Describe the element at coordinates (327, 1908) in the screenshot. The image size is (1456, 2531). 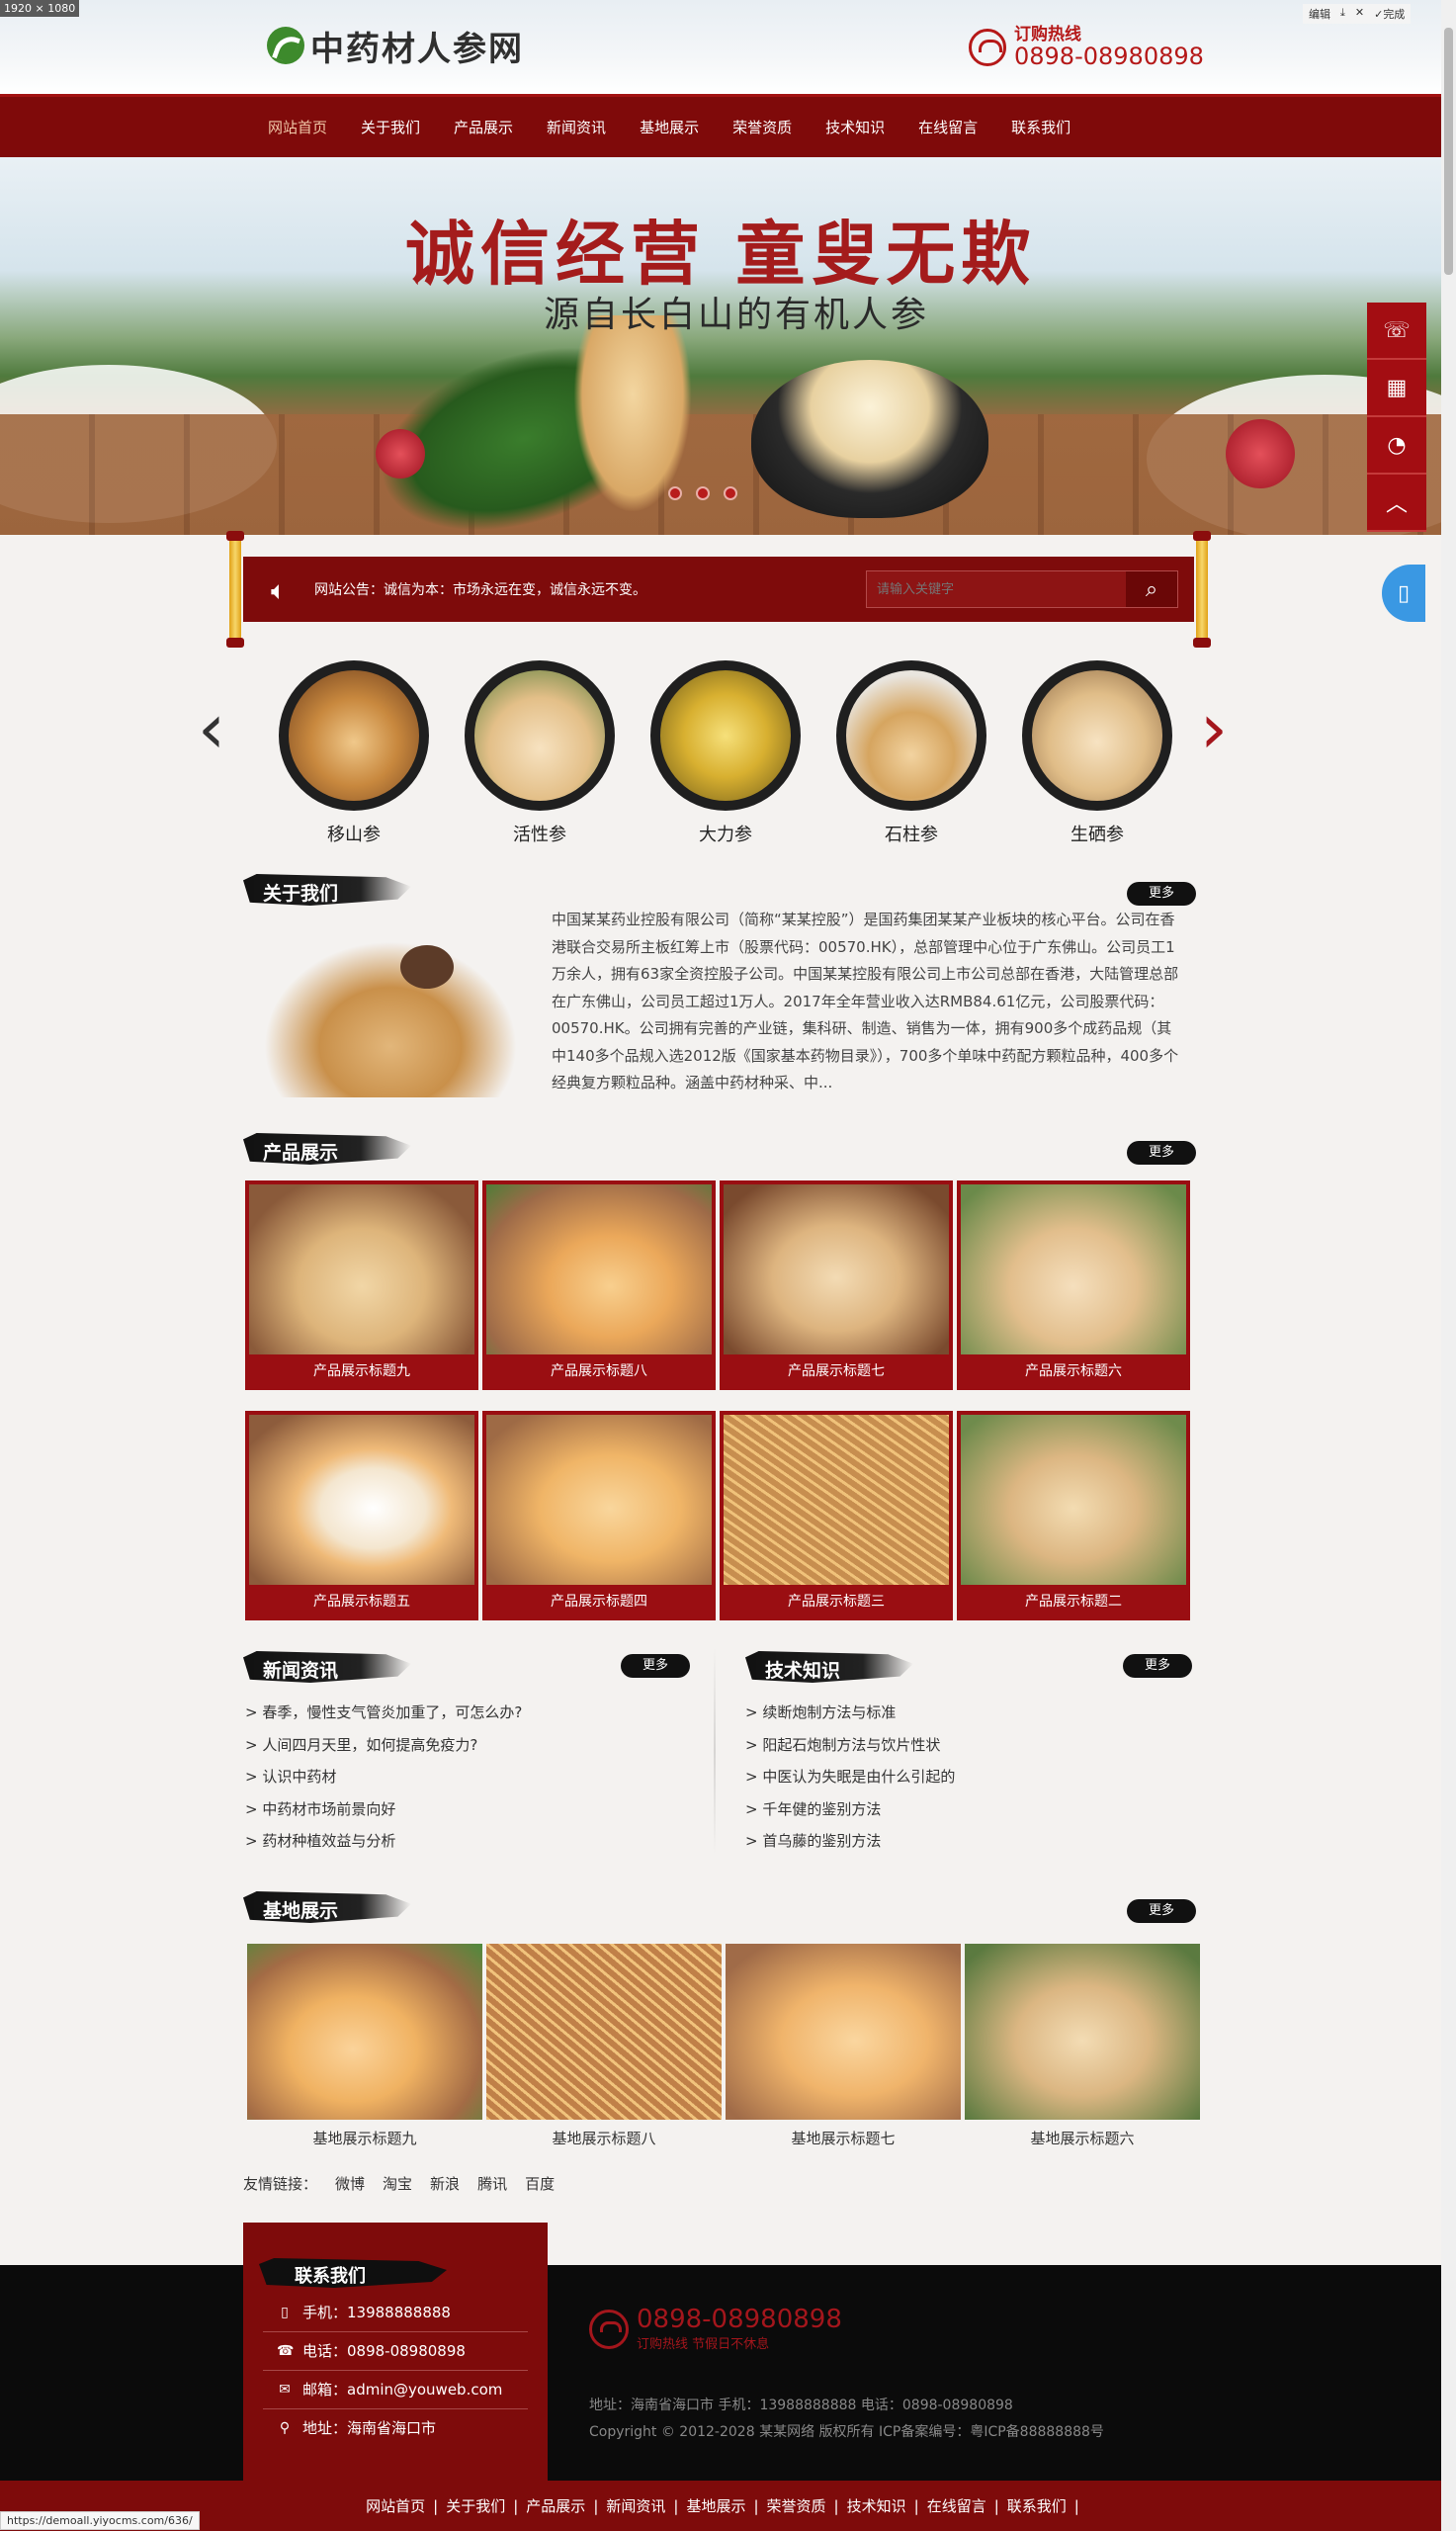
I see `bases-section-header: 基地展示` at that location.